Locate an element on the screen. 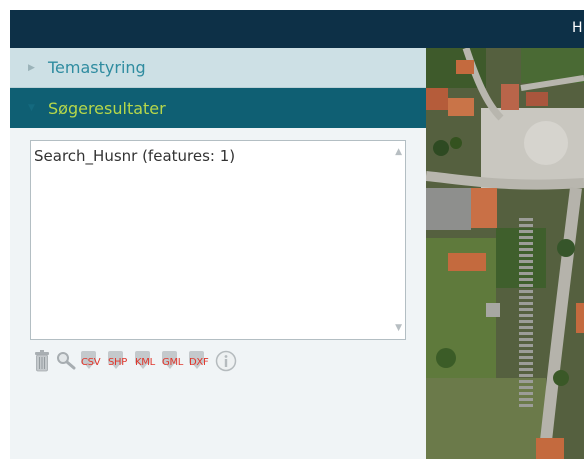 This screenshot has height=459, width=584. accordion-soegeresultater: ▼ Søgeresultater is located at coordinates (218, 108).